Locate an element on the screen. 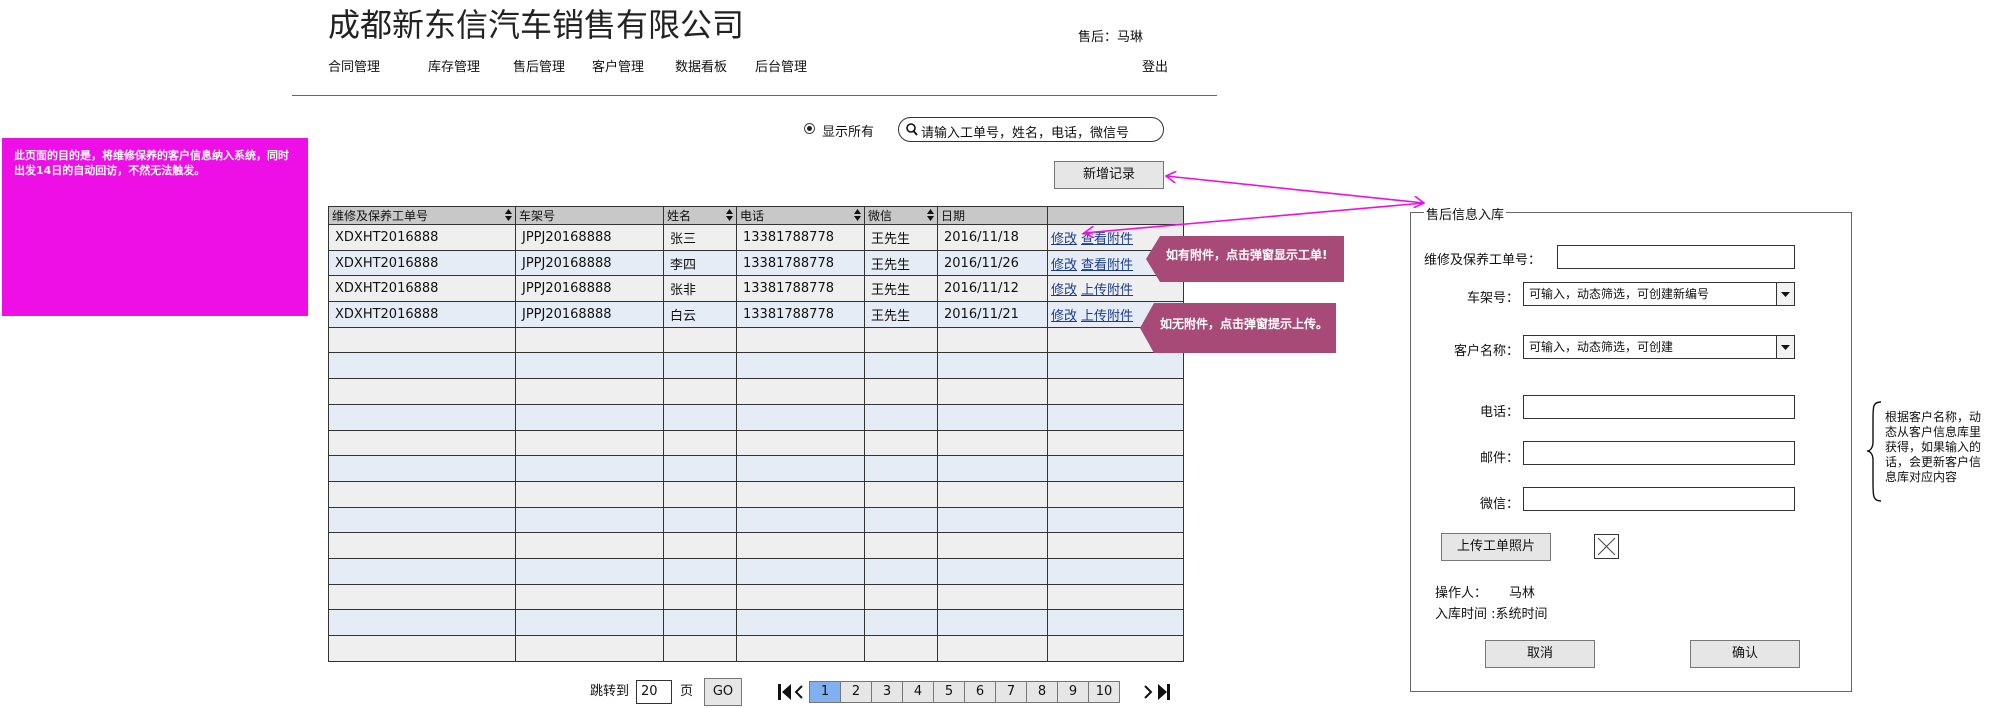  page-number-button: 7 is located at coordinates (1011, 692).